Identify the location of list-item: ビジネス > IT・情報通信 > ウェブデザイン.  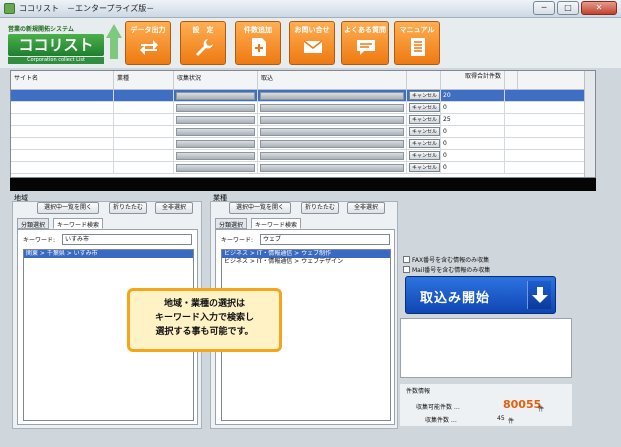
(306, 262).